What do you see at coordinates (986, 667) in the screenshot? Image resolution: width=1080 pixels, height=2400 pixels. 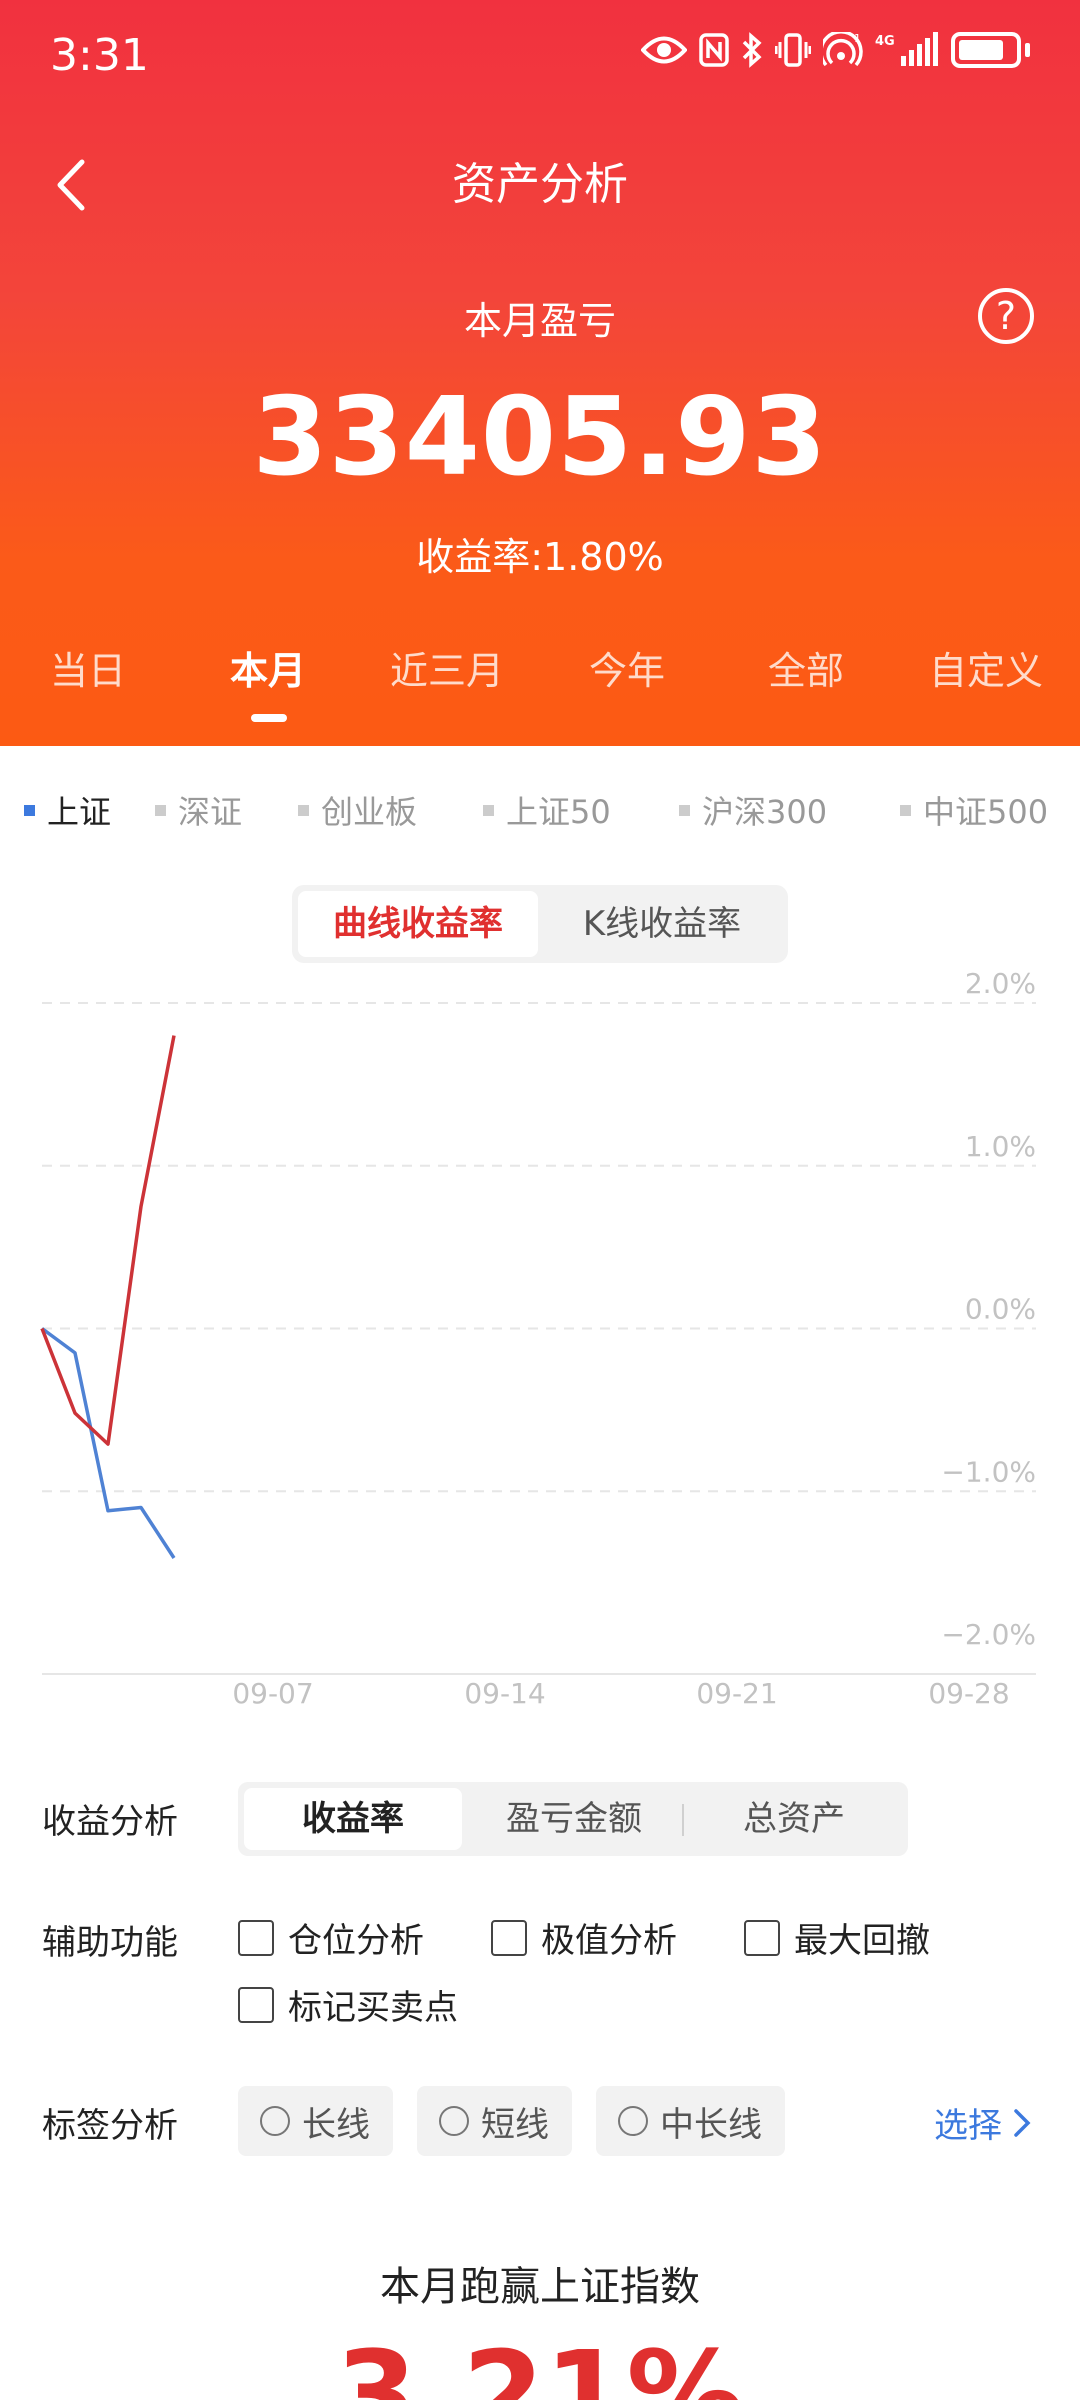 I see `tab-custom: 自定义` at bounding box center [986, 667].